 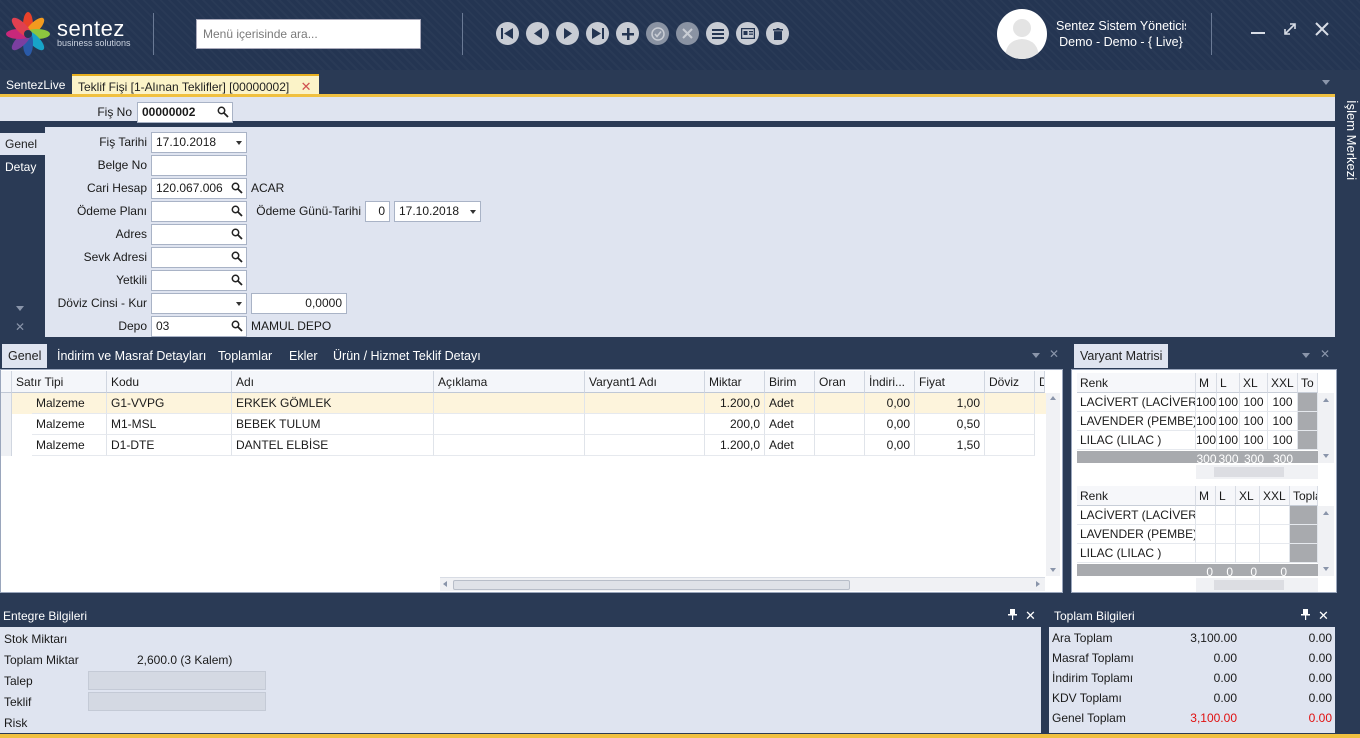 I want to click on confirm-button, so click(x=657, y=33).